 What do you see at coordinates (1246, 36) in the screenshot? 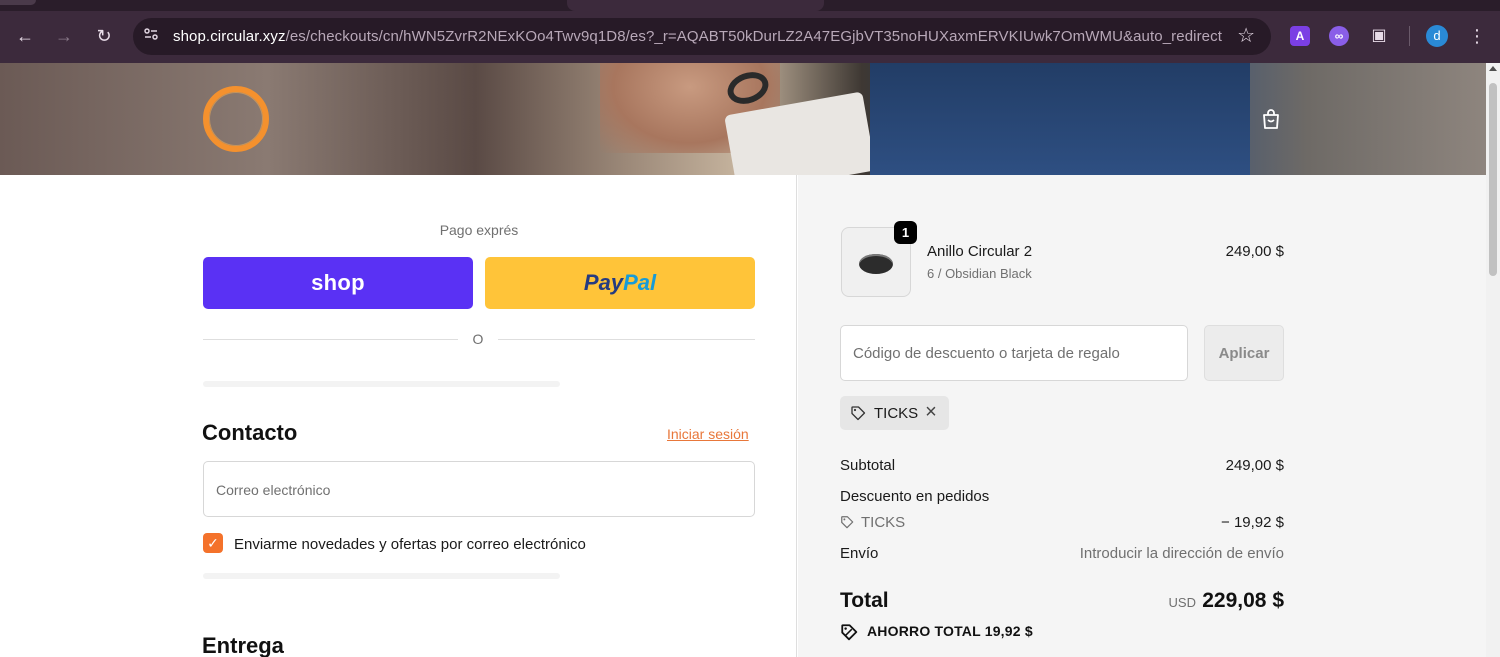
I see `bookmark-star-icon: ☆` at bounding box center [1246, 36].